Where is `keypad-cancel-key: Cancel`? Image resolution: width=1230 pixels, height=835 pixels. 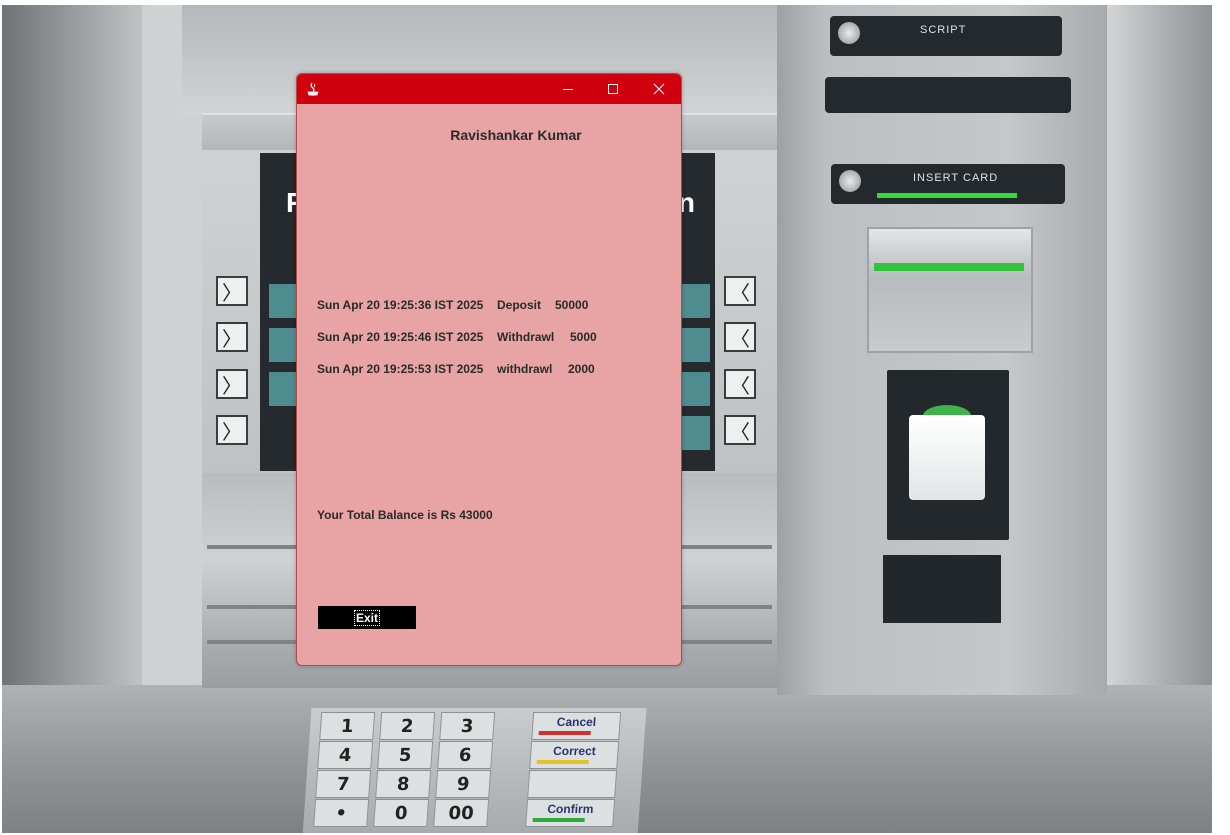 keypad-cancel-key: Cancel is located at coordinates (576, 726).